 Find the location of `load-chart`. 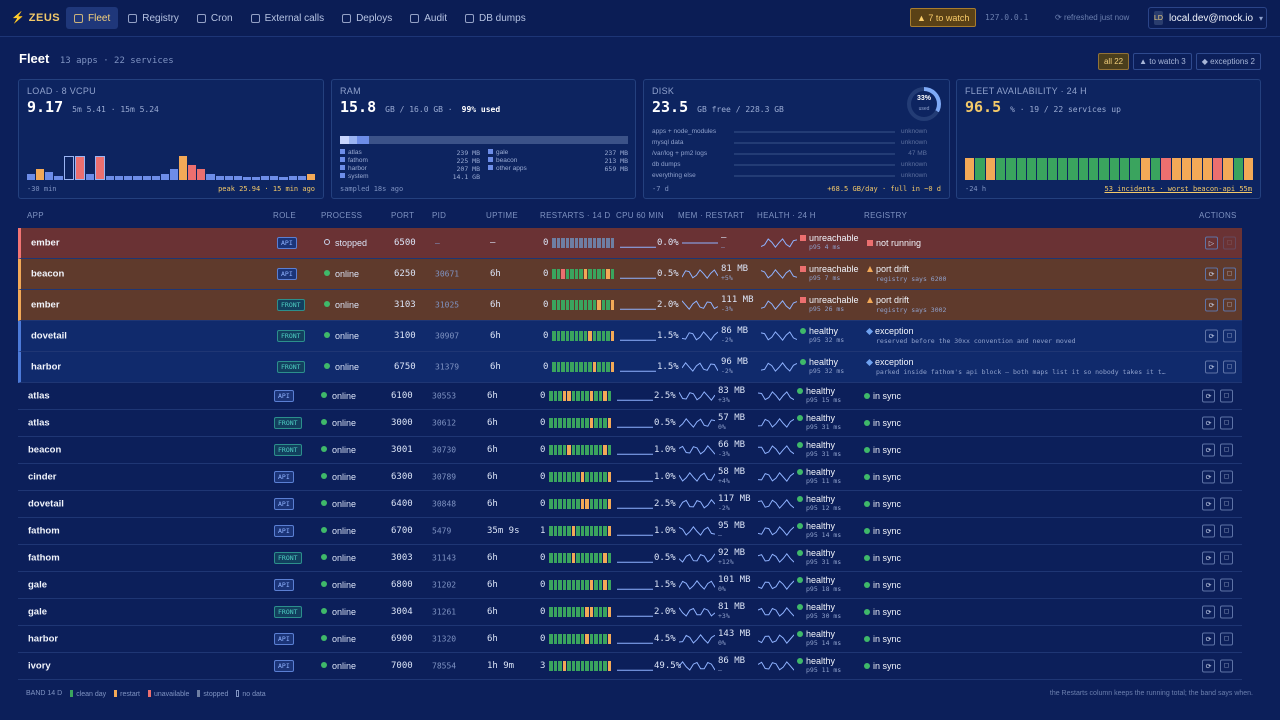

load-chart is located at coordinates (171, 166).